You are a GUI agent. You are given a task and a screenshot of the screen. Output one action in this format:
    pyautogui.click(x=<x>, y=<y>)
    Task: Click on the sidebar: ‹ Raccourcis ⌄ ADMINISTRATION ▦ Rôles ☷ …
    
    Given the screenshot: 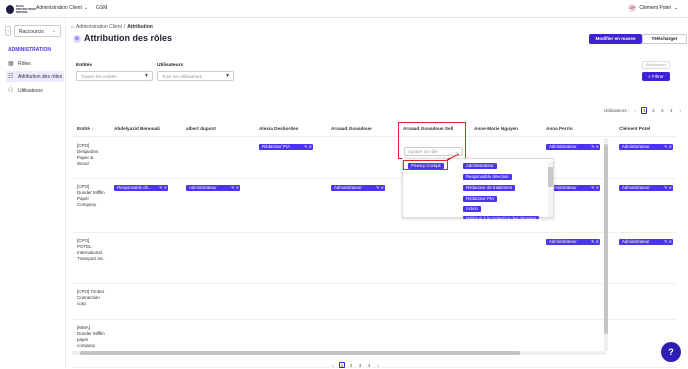 What is the action you would take?
    pyautogui.click(x=33, y=193)
    